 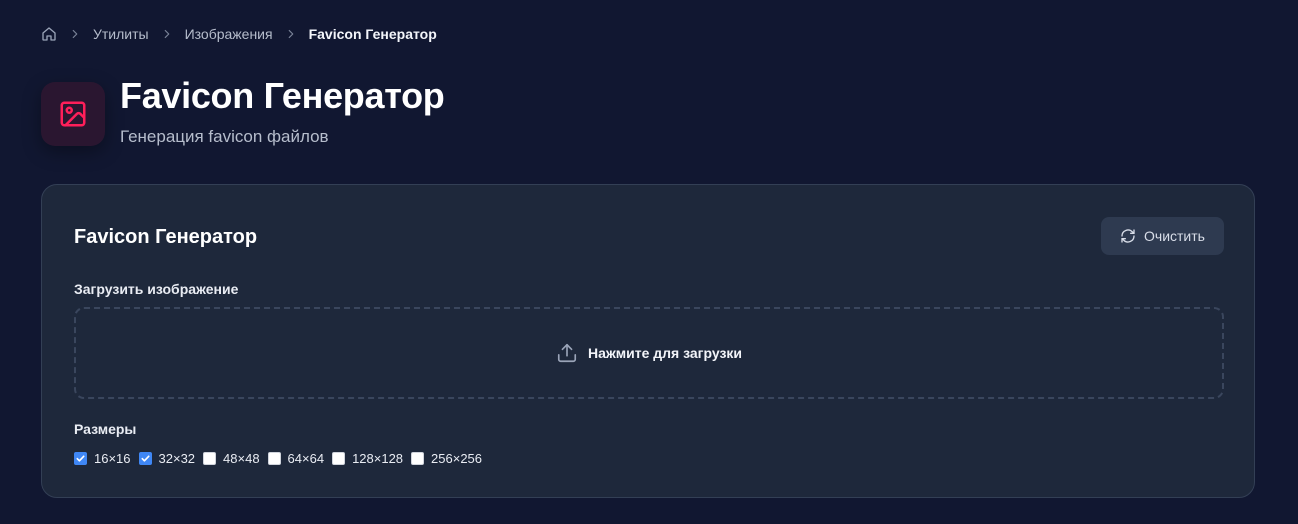 What do you see at coordinates (457, 458) in the screenshot?
I see `size-label: 256×256` at bounding box center [457, 458].